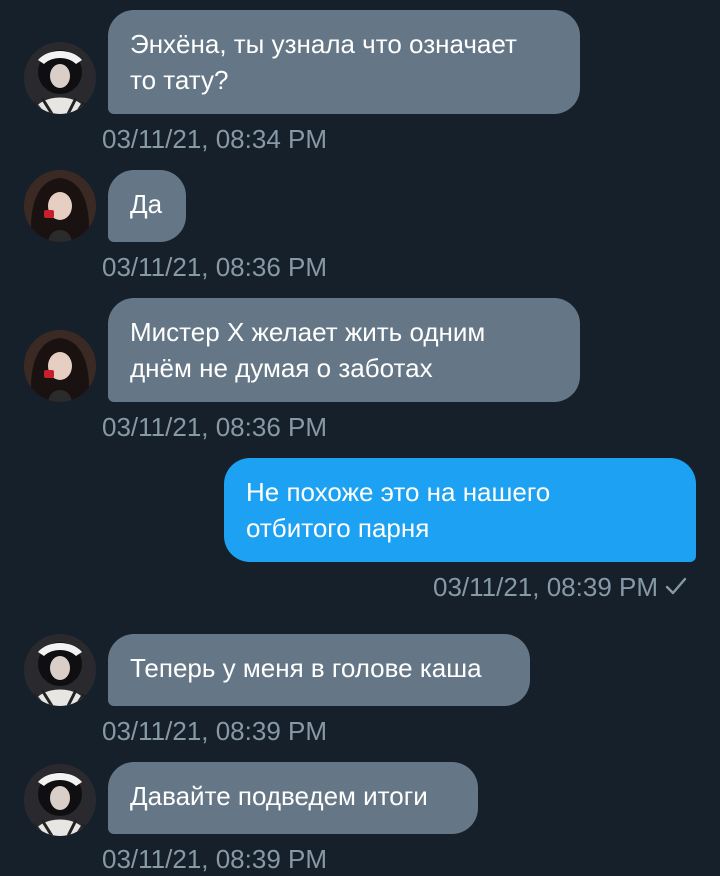 The width and height of the screenshot is (720, 876). What do you see at coordinates (344, 62) in the screenshot?
I see `message-bubble-incoming: Энхёна, ты узнала что означает то тату?` at bounding box center [344, 62].